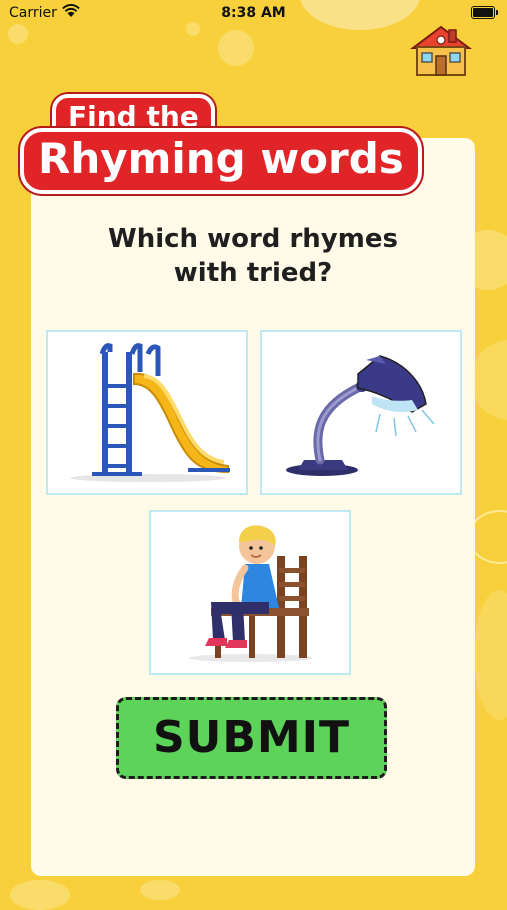  What do you see at coordinates (484, 12) in the screenshot?
I see `battery-icon` at bounding box center [484, 12].